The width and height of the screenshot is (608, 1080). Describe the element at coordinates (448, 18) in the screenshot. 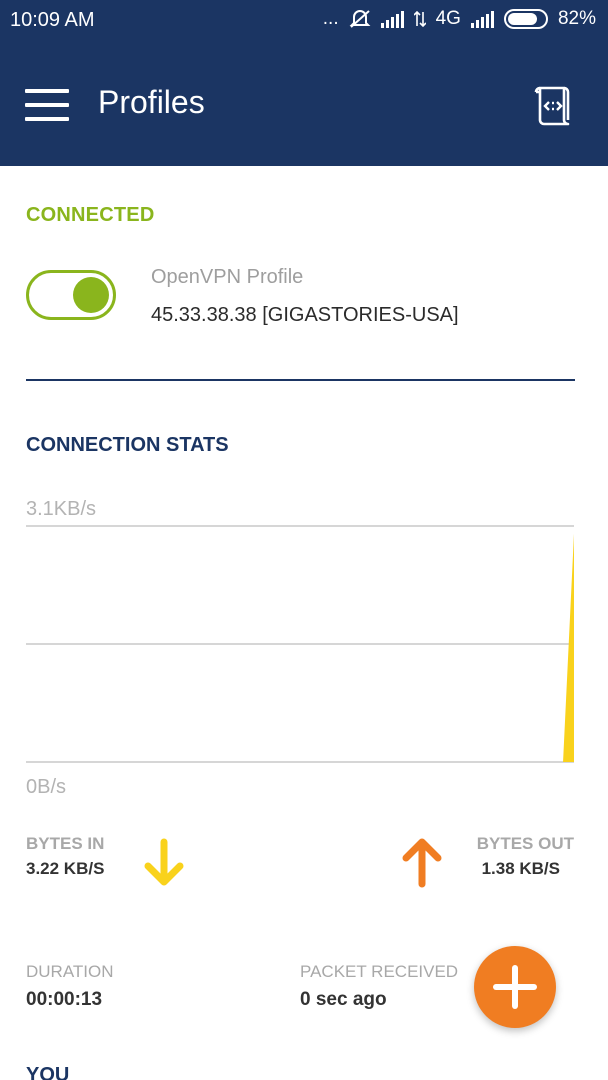

I see `network-type: 4G` at that location.